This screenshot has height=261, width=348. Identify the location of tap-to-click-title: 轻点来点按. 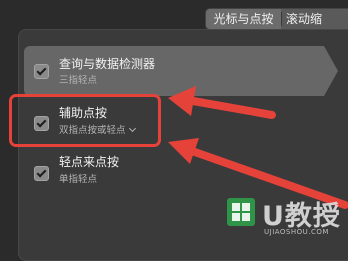
(89, 162).